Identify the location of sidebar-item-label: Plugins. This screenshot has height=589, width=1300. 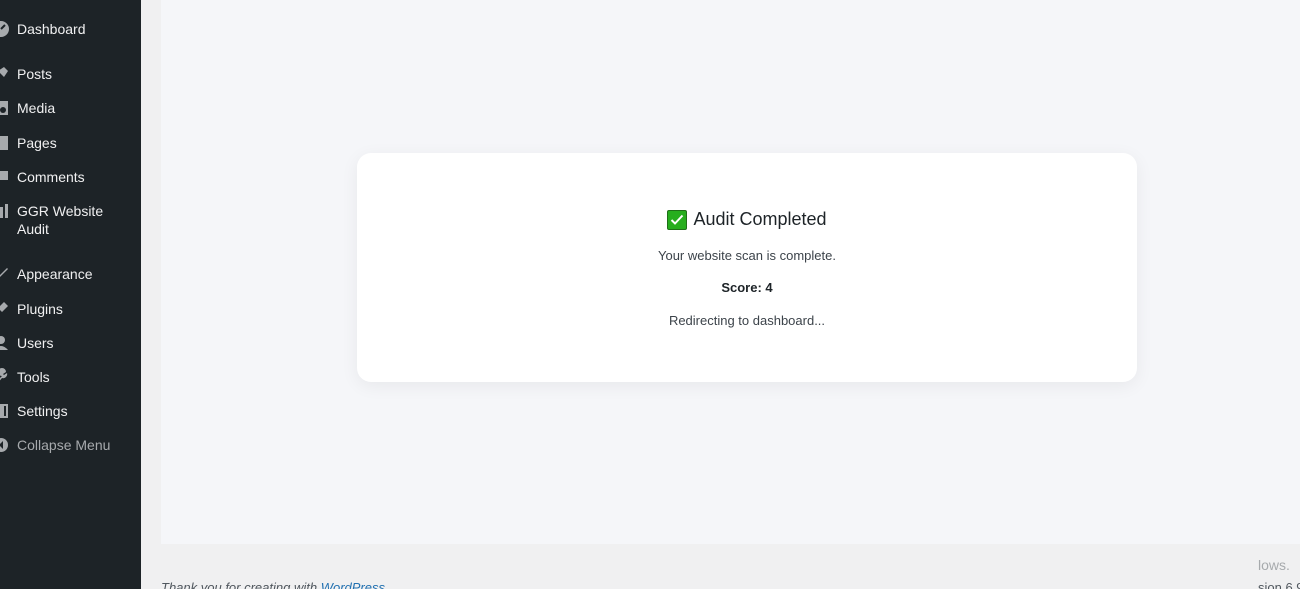
(40, 309).